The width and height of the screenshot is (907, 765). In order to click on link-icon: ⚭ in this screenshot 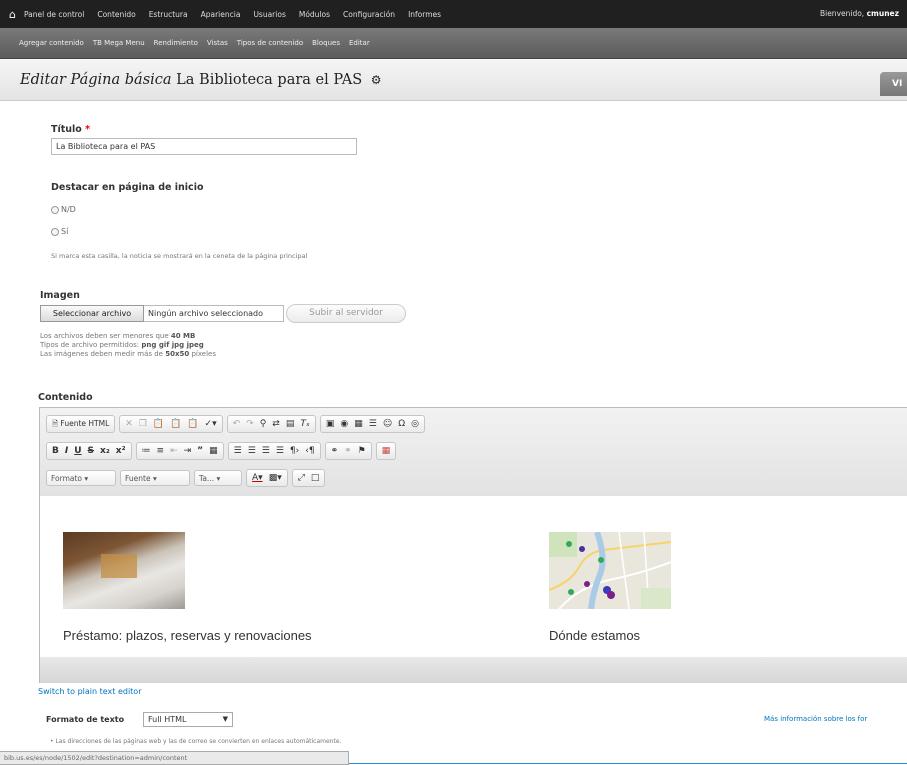, I will do `click(335, 451)`.